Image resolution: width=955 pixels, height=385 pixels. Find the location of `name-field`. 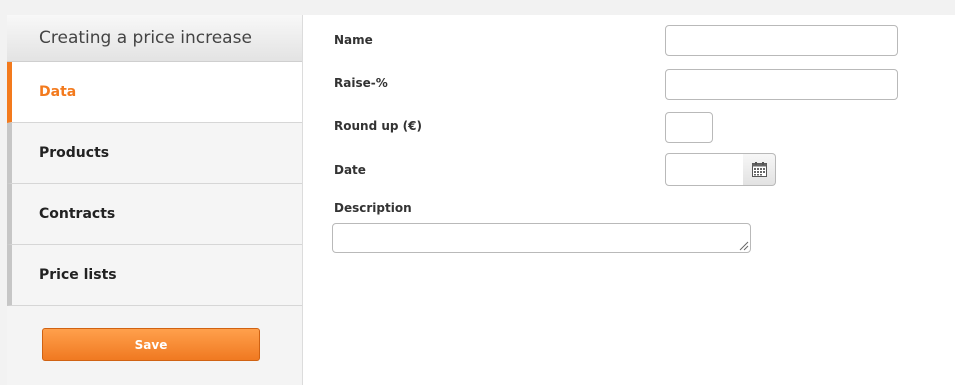

name-field is located at coordinates (781, 40).